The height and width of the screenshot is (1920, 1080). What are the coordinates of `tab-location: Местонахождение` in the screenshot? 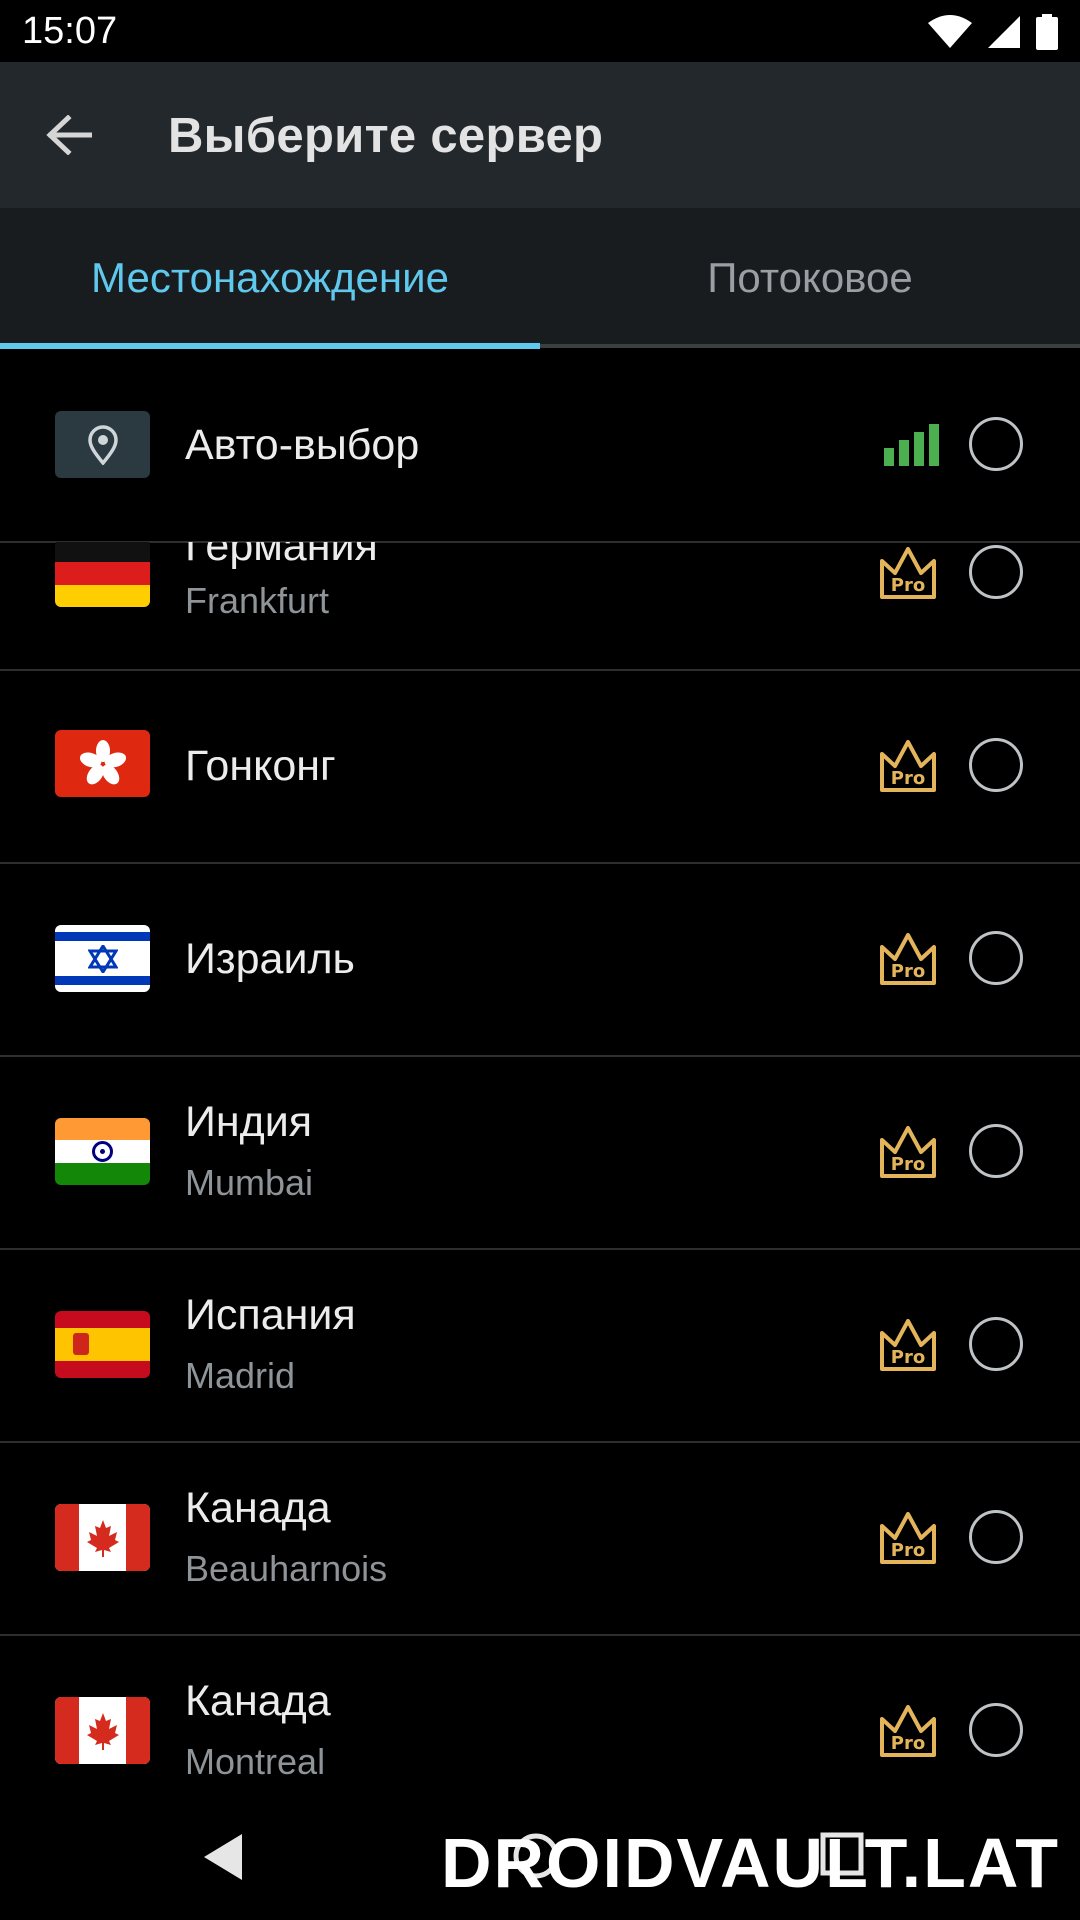 It's located at (270, 278).